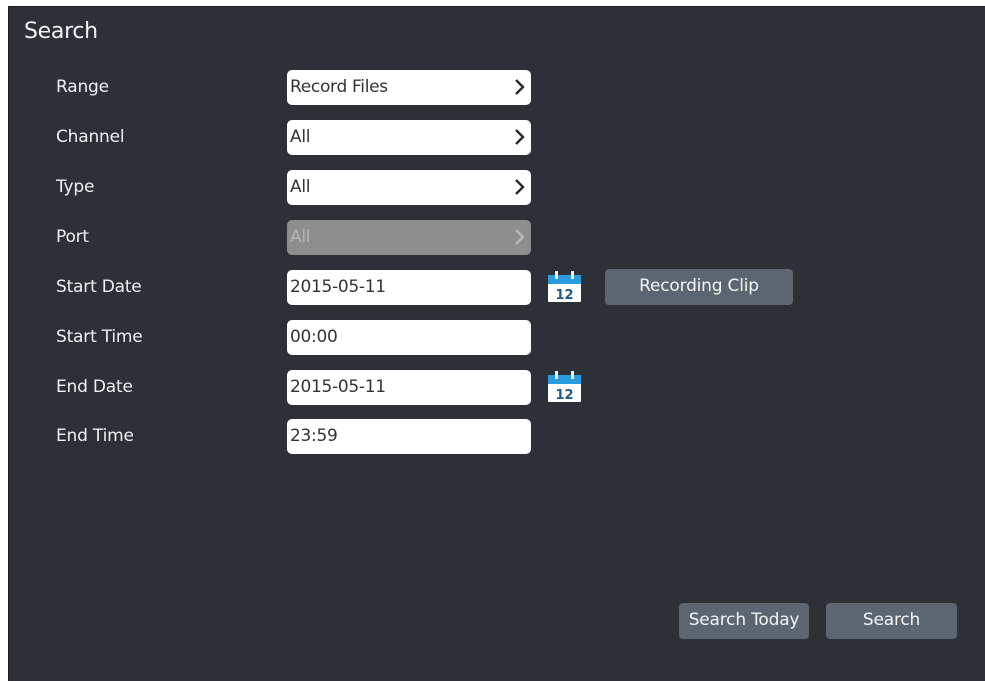 Image resolution: width=985 pixels, height=681 pixels. Describe the element at coordinates (409, 387) in the screenshot. I see `end-date-field: 2015-05-11` at that location.